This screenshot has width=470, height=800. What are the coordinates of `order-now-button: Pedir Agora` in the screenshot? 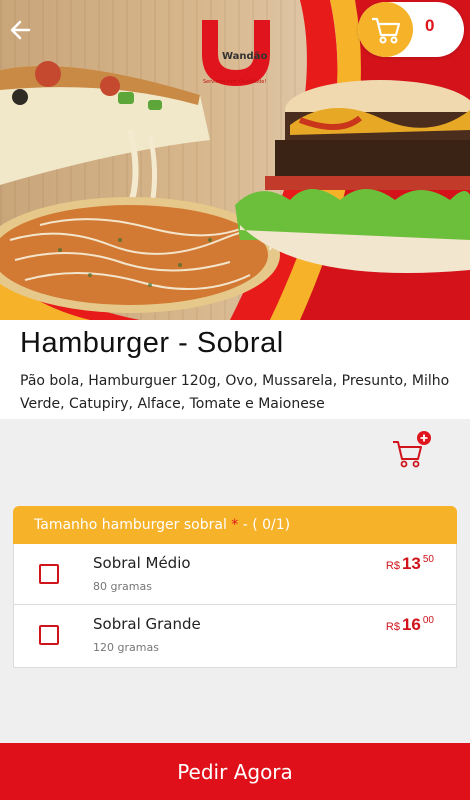 It's located at (235, 771).